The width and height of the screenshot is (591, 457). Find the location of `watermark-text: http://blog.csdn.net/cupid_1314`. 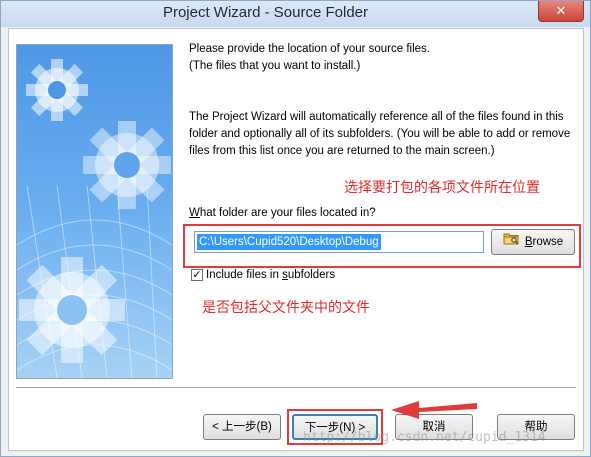

watermark-text: http://blog.csdn.net/cupid_1314 is located at coordinates (424, 437).